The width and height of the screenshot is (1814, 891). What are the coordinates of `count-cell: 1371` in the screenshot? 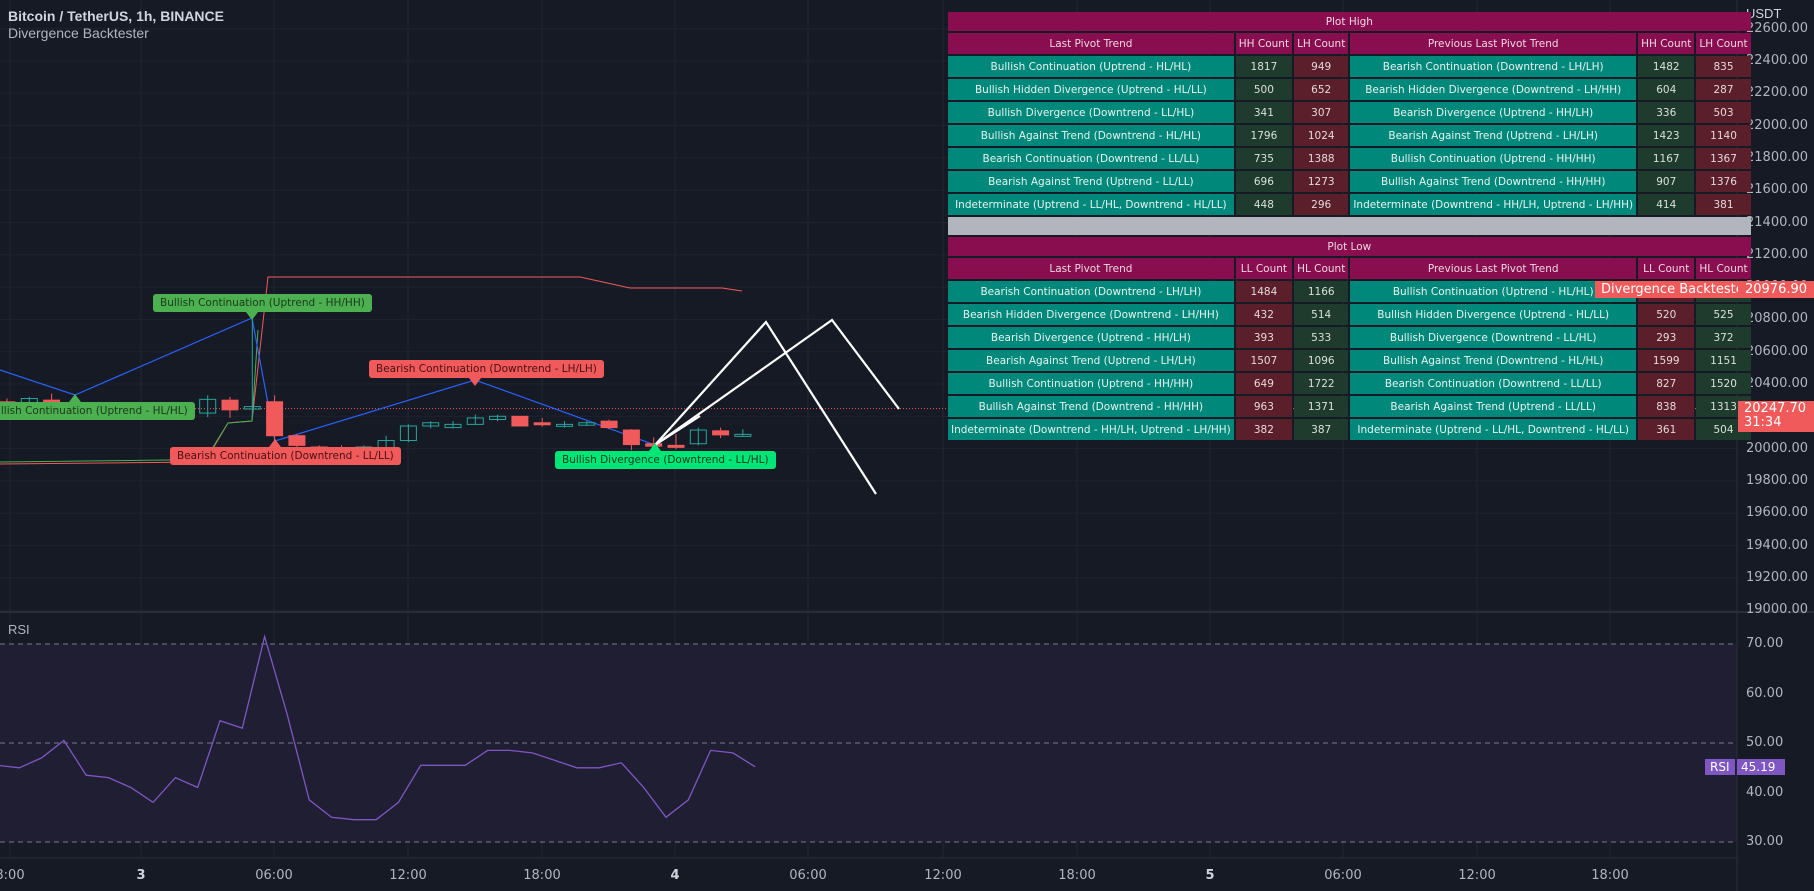 It's located at (1321, 406).